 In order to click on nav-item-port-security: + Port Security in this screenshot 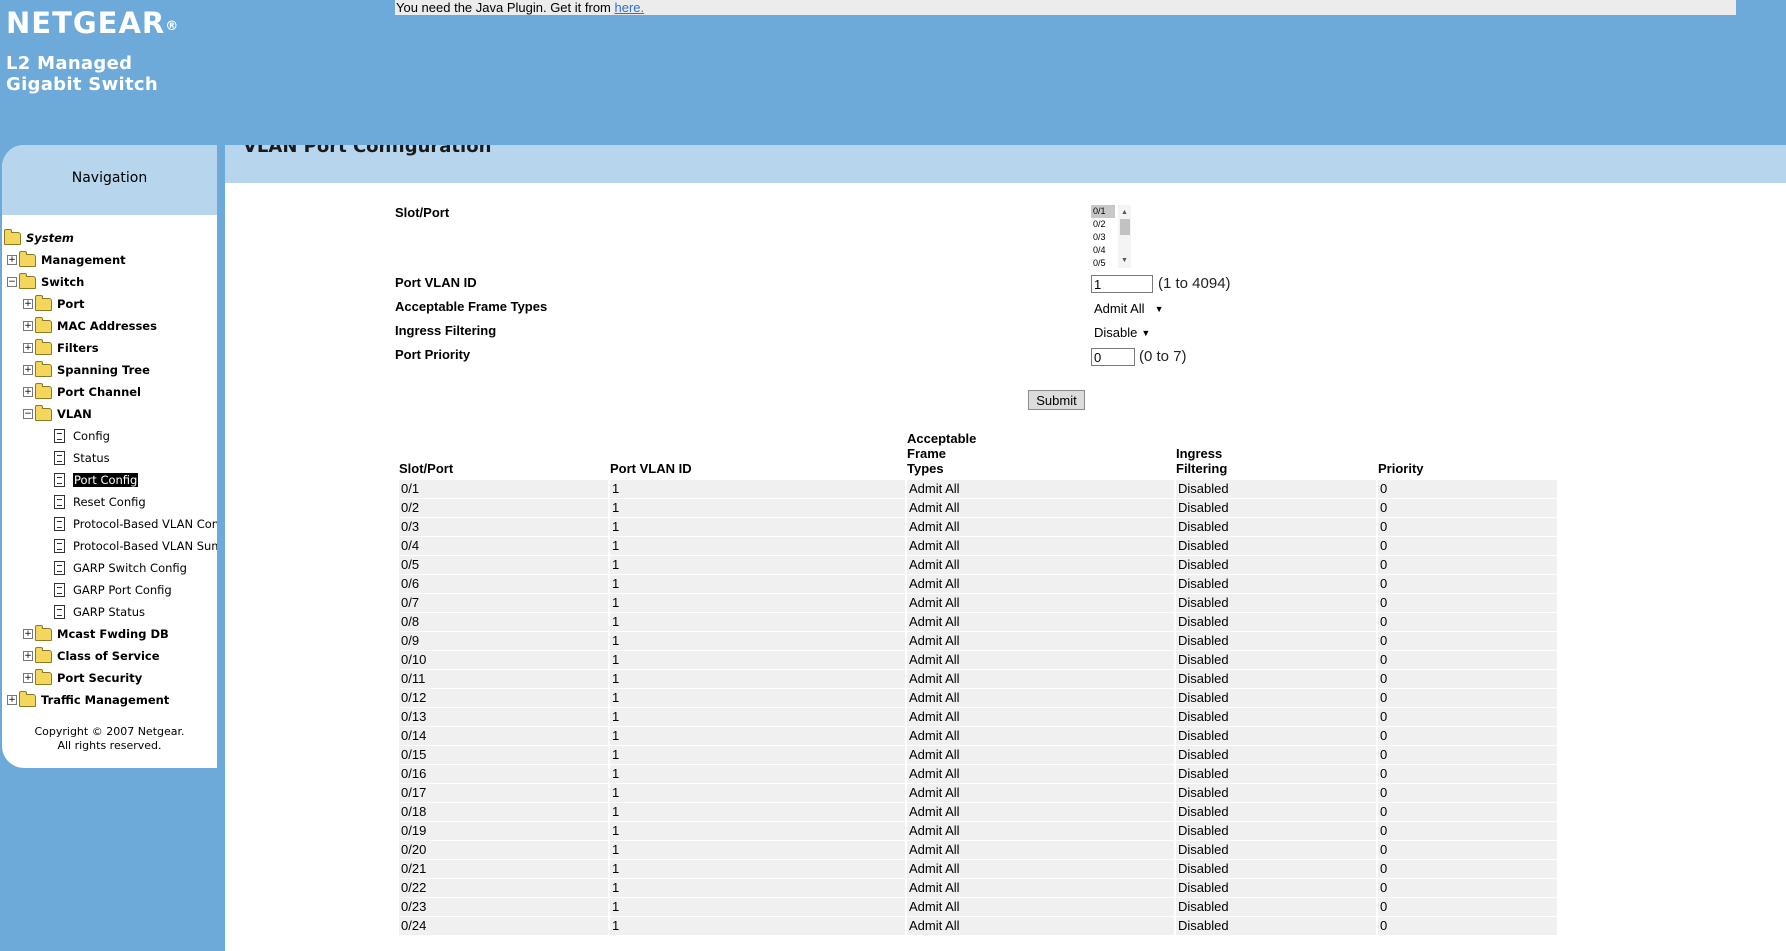, I will do `click(109, 678)`.